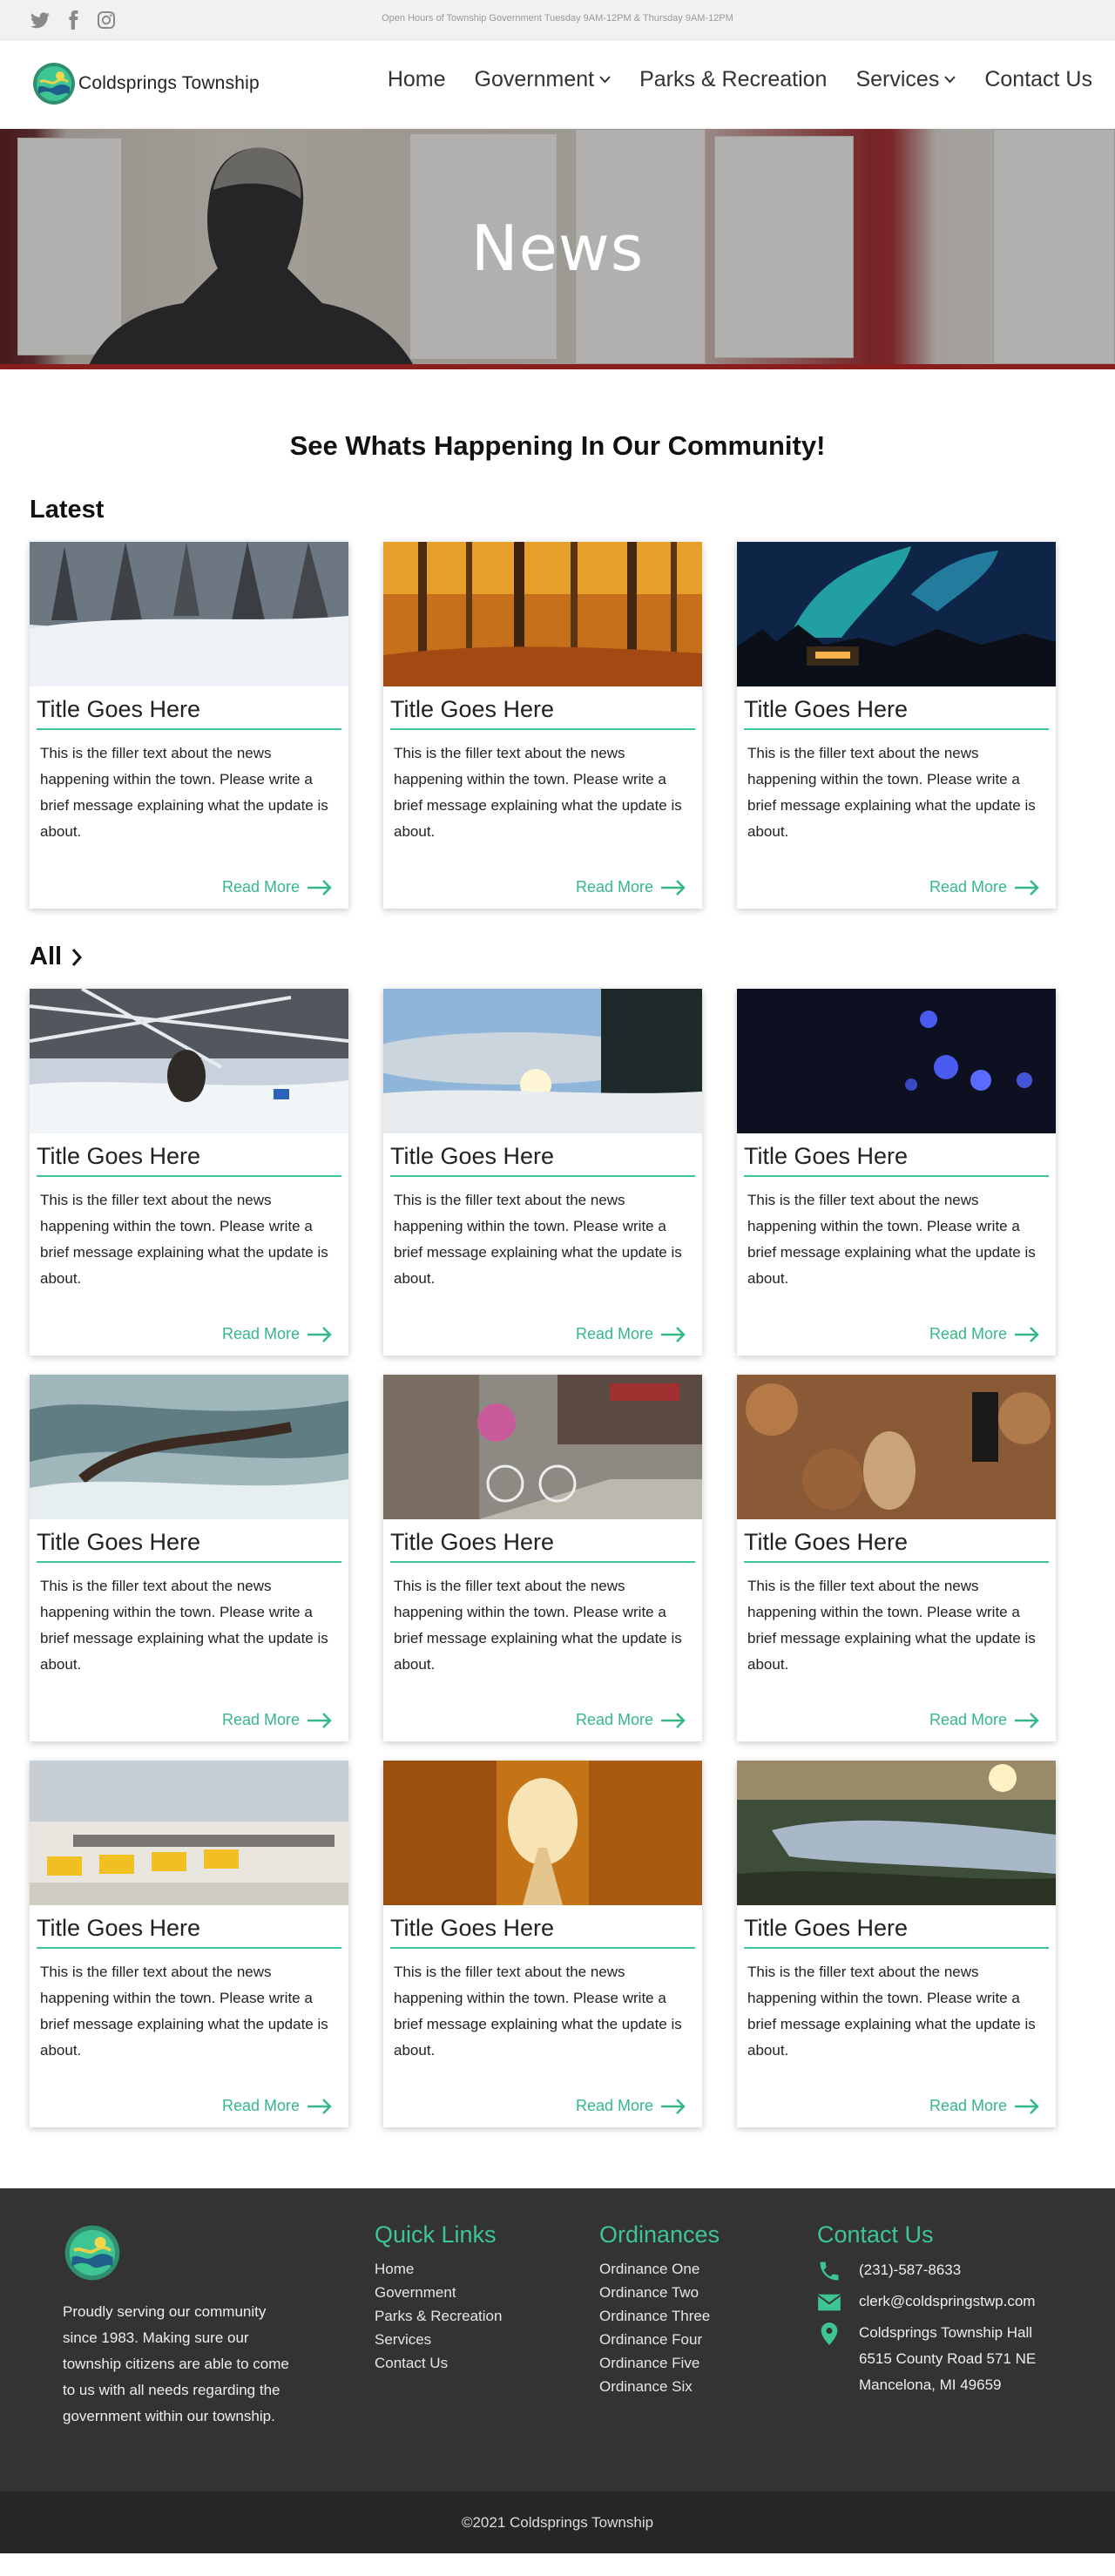 This screenshot has height=2576, width=1115. What do you see at coordinates (829, 2271) in the screenshot?
I see `phone-icon` at bounding box center [829, 2271].